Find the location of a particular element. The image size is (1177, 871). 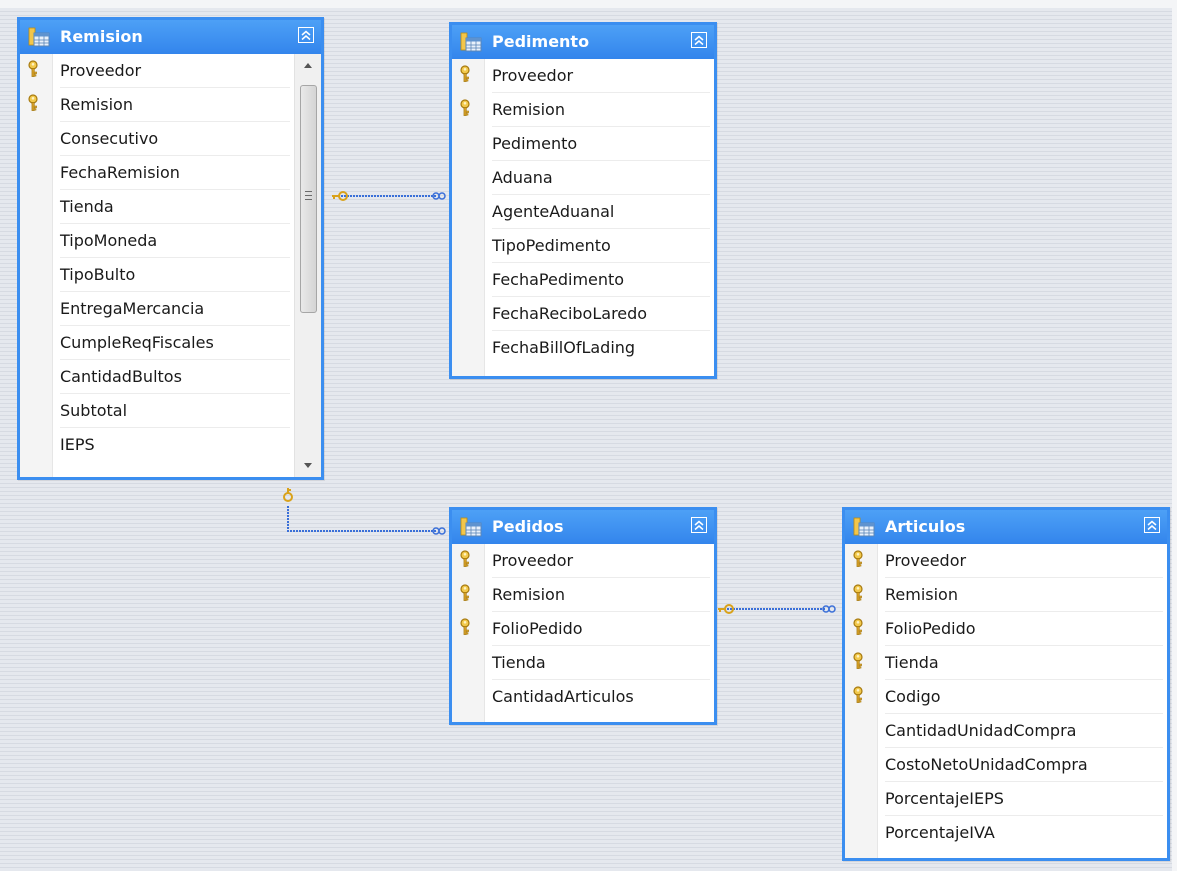

column-row: AgenteAduanal is located at coordinates (583, 212).